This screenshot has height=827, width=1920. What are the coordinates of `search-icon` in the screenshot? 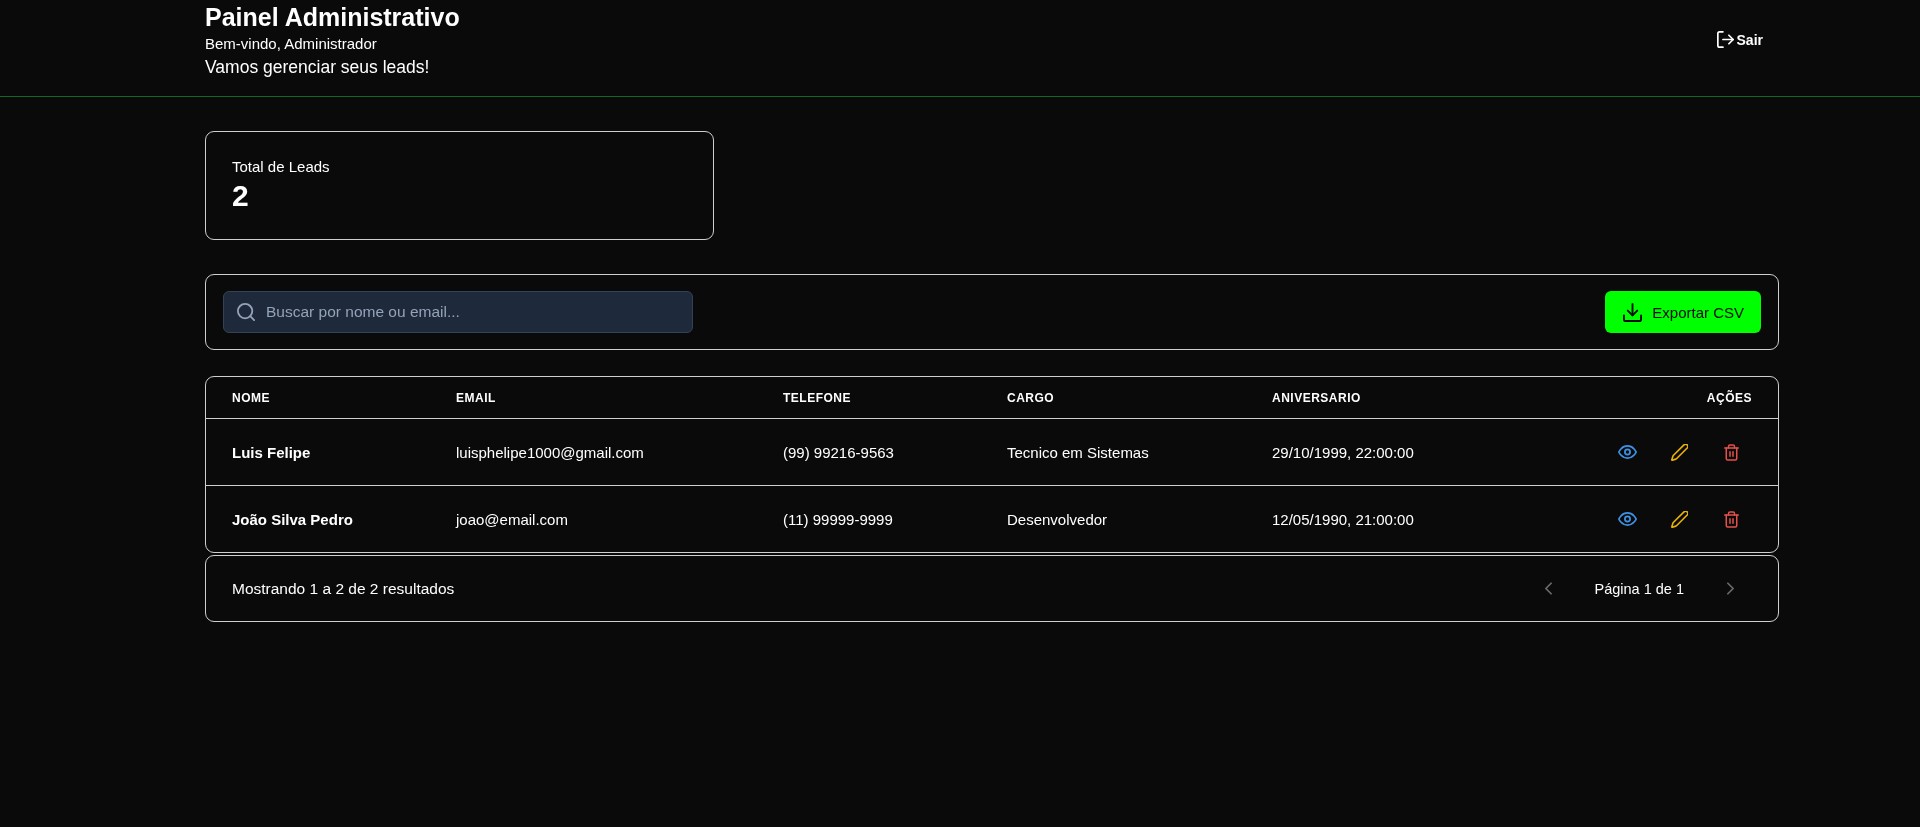 It's located at (246, 312).